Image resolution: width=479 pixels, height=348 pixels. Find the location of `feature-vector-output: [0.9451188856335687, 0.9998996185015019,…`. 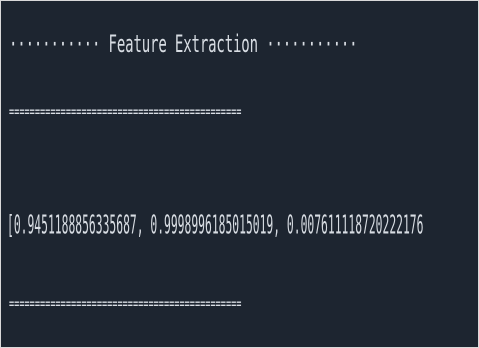

feature-vector-output: [0.9451188856335687, 0.9998996185015019,… is located at coordinates (215, 225).